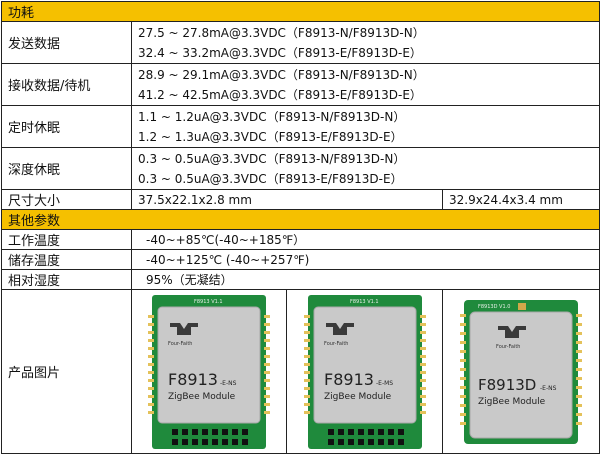 The height and width of the screenshot is (469, 600). What do you see at coordinates (365, 239) in the screenshot?
I see `row-value: -40~+85℃(-40~+185℉）` at bounding box center [365, 239].